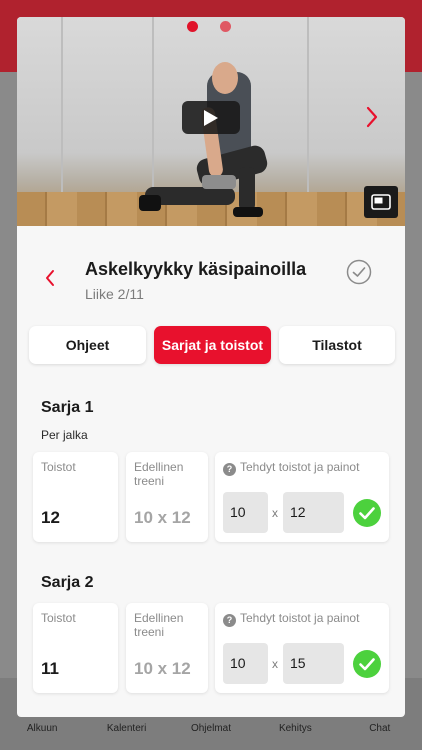  What do you see at coordinates (225, 78) in the screenshot?
I see `person-head` at bounding box center [225, 78].